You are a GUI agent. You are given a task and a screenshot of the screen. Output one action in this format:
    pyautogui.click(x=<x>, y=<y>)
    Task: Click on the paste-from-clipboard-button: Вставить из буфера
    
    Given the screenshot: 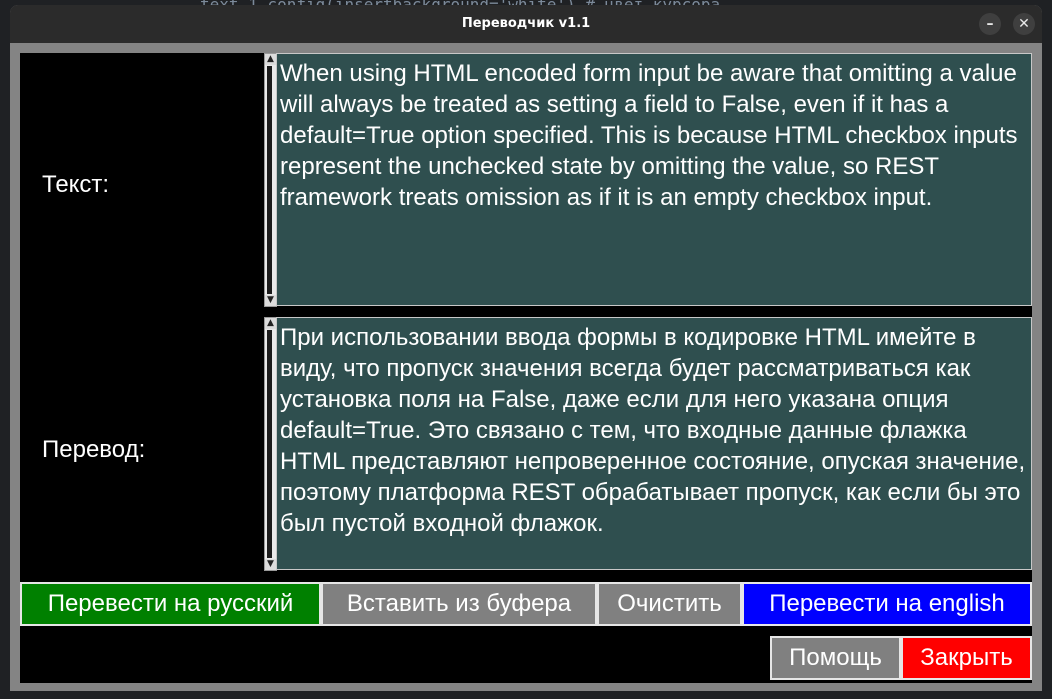 What is the action you would take?
    pyautogui.click(x=459, y=604)
    